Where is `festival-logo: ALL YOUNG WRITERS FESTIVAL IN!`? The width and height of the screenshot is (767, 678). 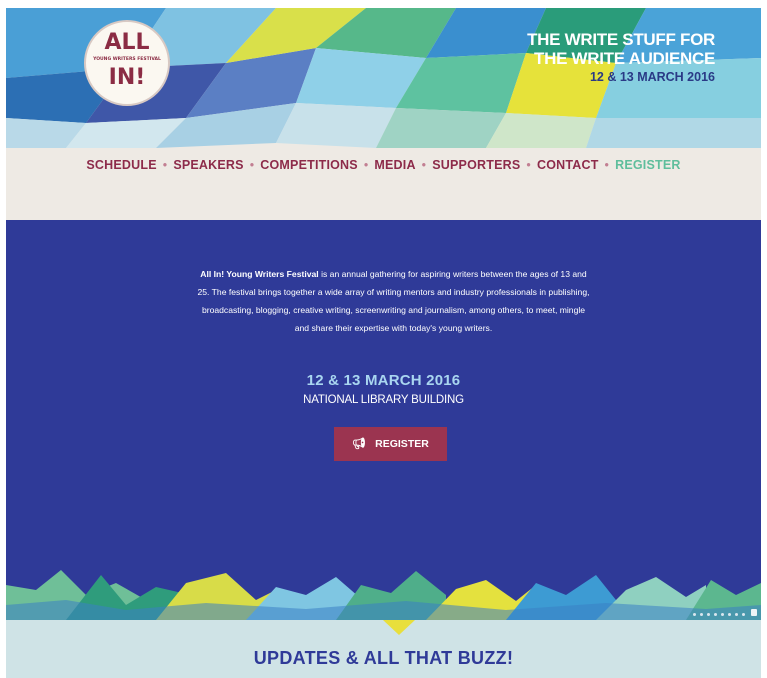
festival-logo: ALL YOUNG WRITERS FESTIVAL IN! is located at coordinates (127, 63).